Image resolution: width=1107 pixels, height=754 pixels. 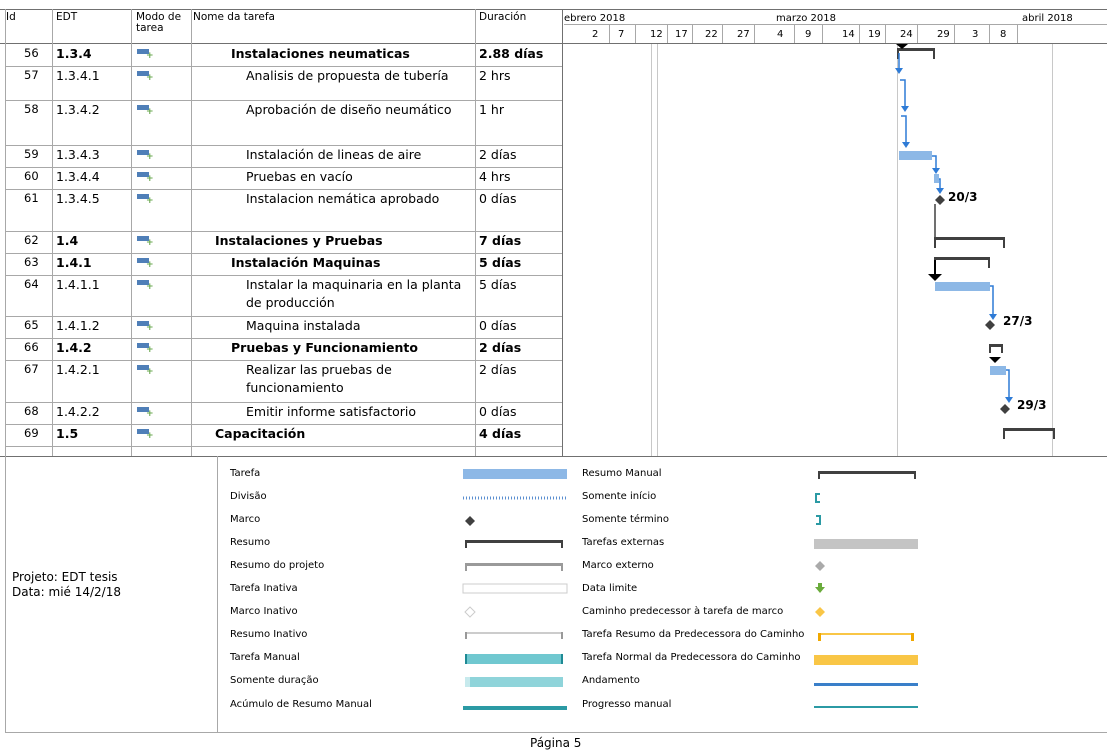 I want to click on legend-path-task-symbol, so click(x=866, y=660).